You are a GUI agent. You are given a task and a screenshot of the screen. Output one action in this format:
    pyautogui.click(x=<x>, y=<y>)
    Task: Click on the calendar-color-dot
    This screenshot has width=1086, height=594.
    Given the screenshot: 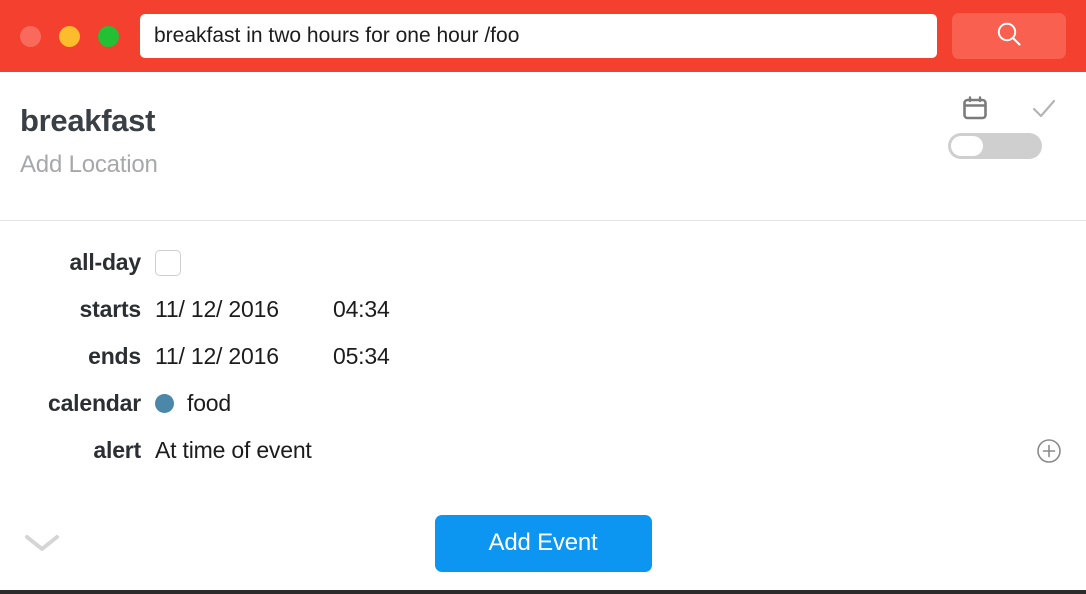 What is the action you would take?
    pyautogui.click(x=164, y=403)
    